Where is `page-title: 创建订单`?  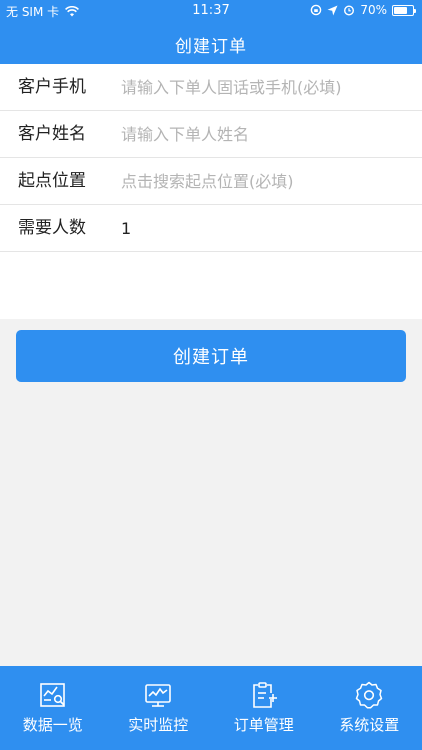 page-title: 创建订单 is located at coordinates (211, 47).